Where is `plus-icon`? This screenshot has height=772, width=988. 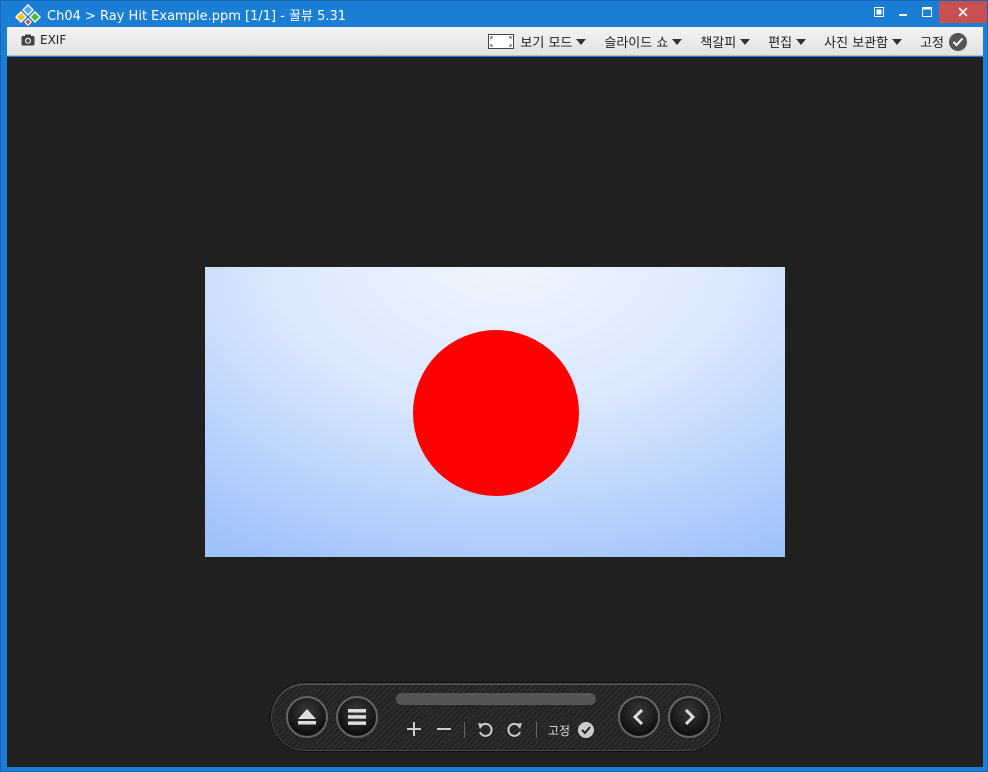 plus-icon is located at coordinates (414, 729).